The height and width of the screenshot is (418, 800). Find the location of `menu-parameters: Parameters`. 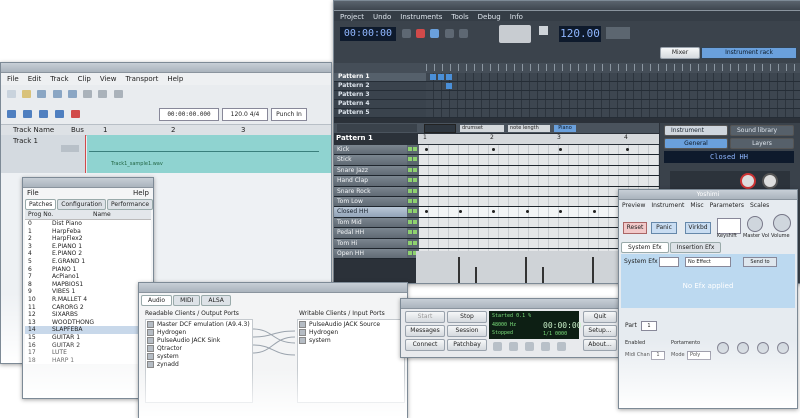

menu-parameters: Parameters is located at coordinates (727, 205).